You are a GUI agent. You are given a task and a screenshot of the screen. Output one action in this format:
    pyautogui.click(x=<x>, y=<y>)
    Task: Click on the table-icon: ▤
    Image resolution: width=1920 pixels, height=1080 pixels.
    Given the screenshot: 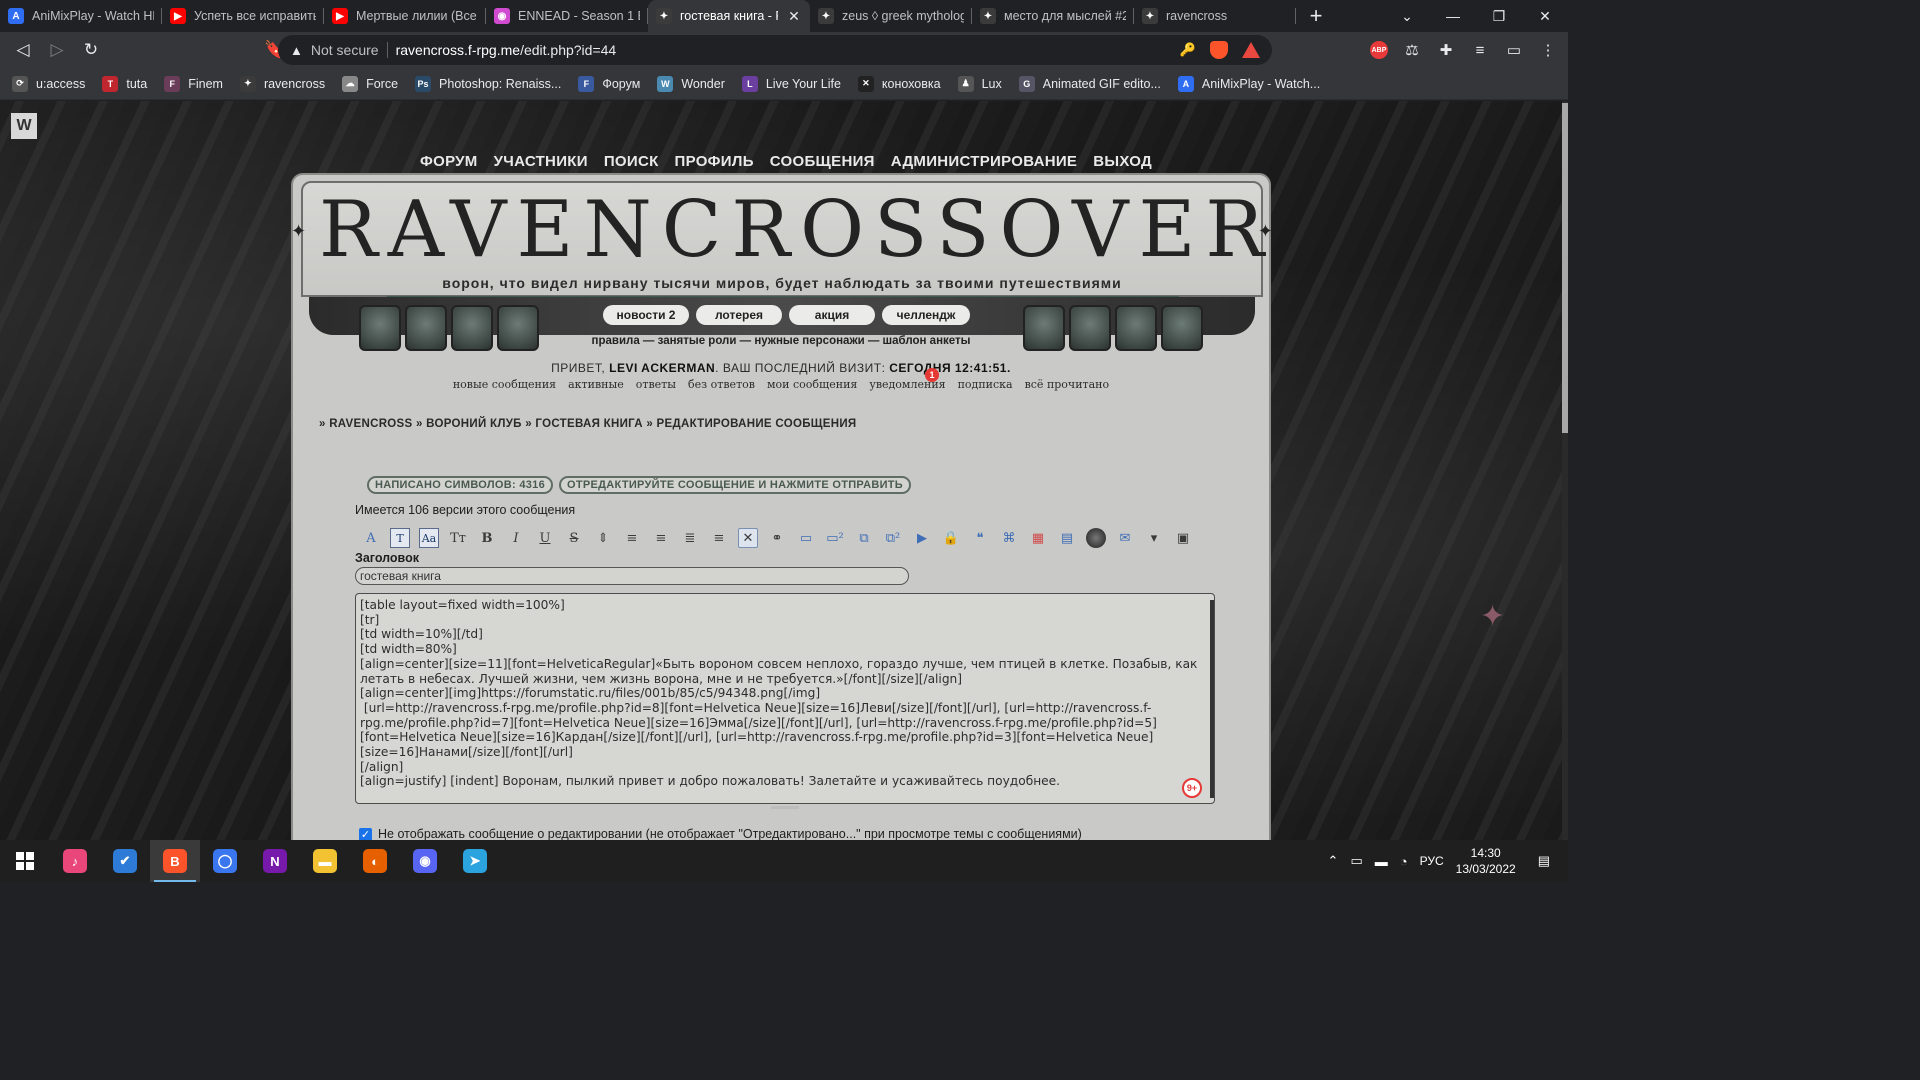 What is the action you would take?
    pyautogui.click(x=1067, y=538)
    